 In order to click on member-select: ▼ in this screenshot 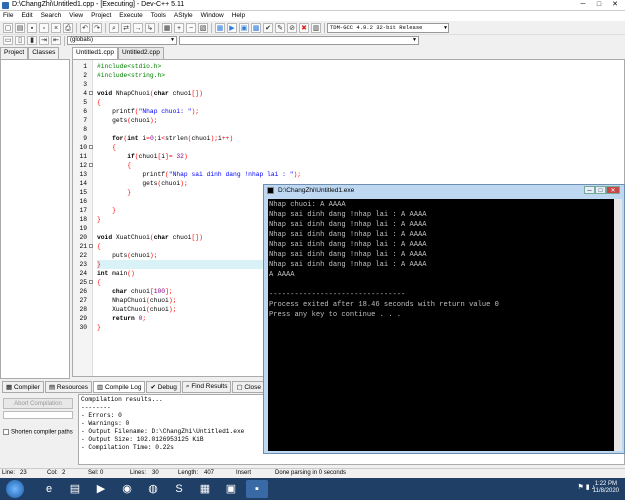, I will do `click(299, 40)`.